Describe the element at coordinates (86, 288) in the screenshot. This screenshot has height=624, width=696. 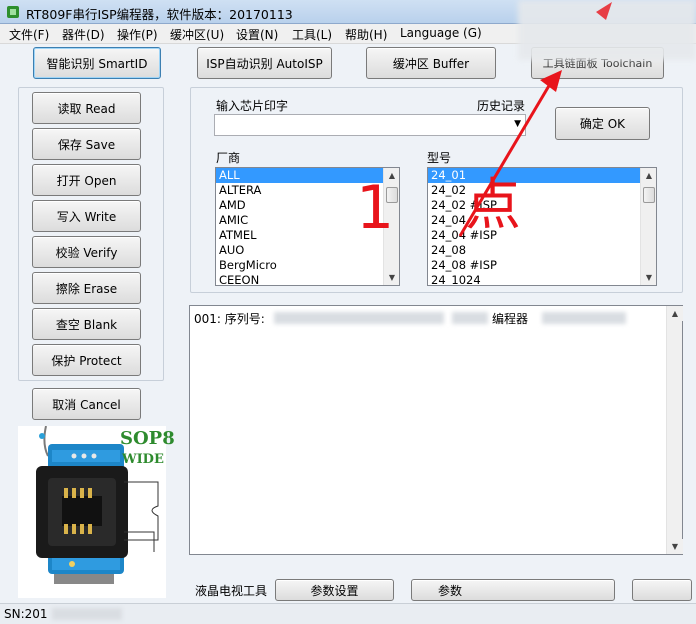
I see `erase-button: 擦除 Erase` at that location.